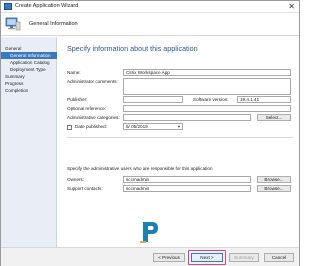 The width and height of the screenshot is (320, 266). I want to click on summary-button: Summary, so click(244, 257).